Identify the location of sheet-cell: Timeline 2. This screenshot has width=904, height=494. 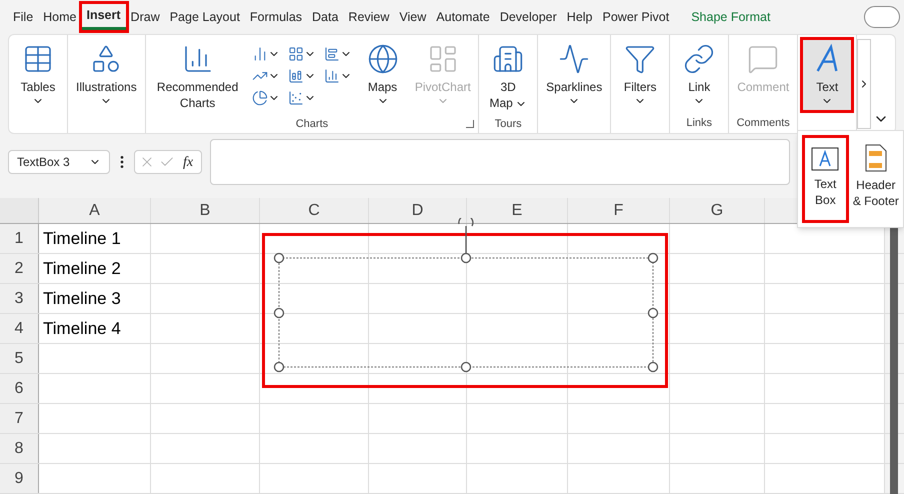
(95, 268).